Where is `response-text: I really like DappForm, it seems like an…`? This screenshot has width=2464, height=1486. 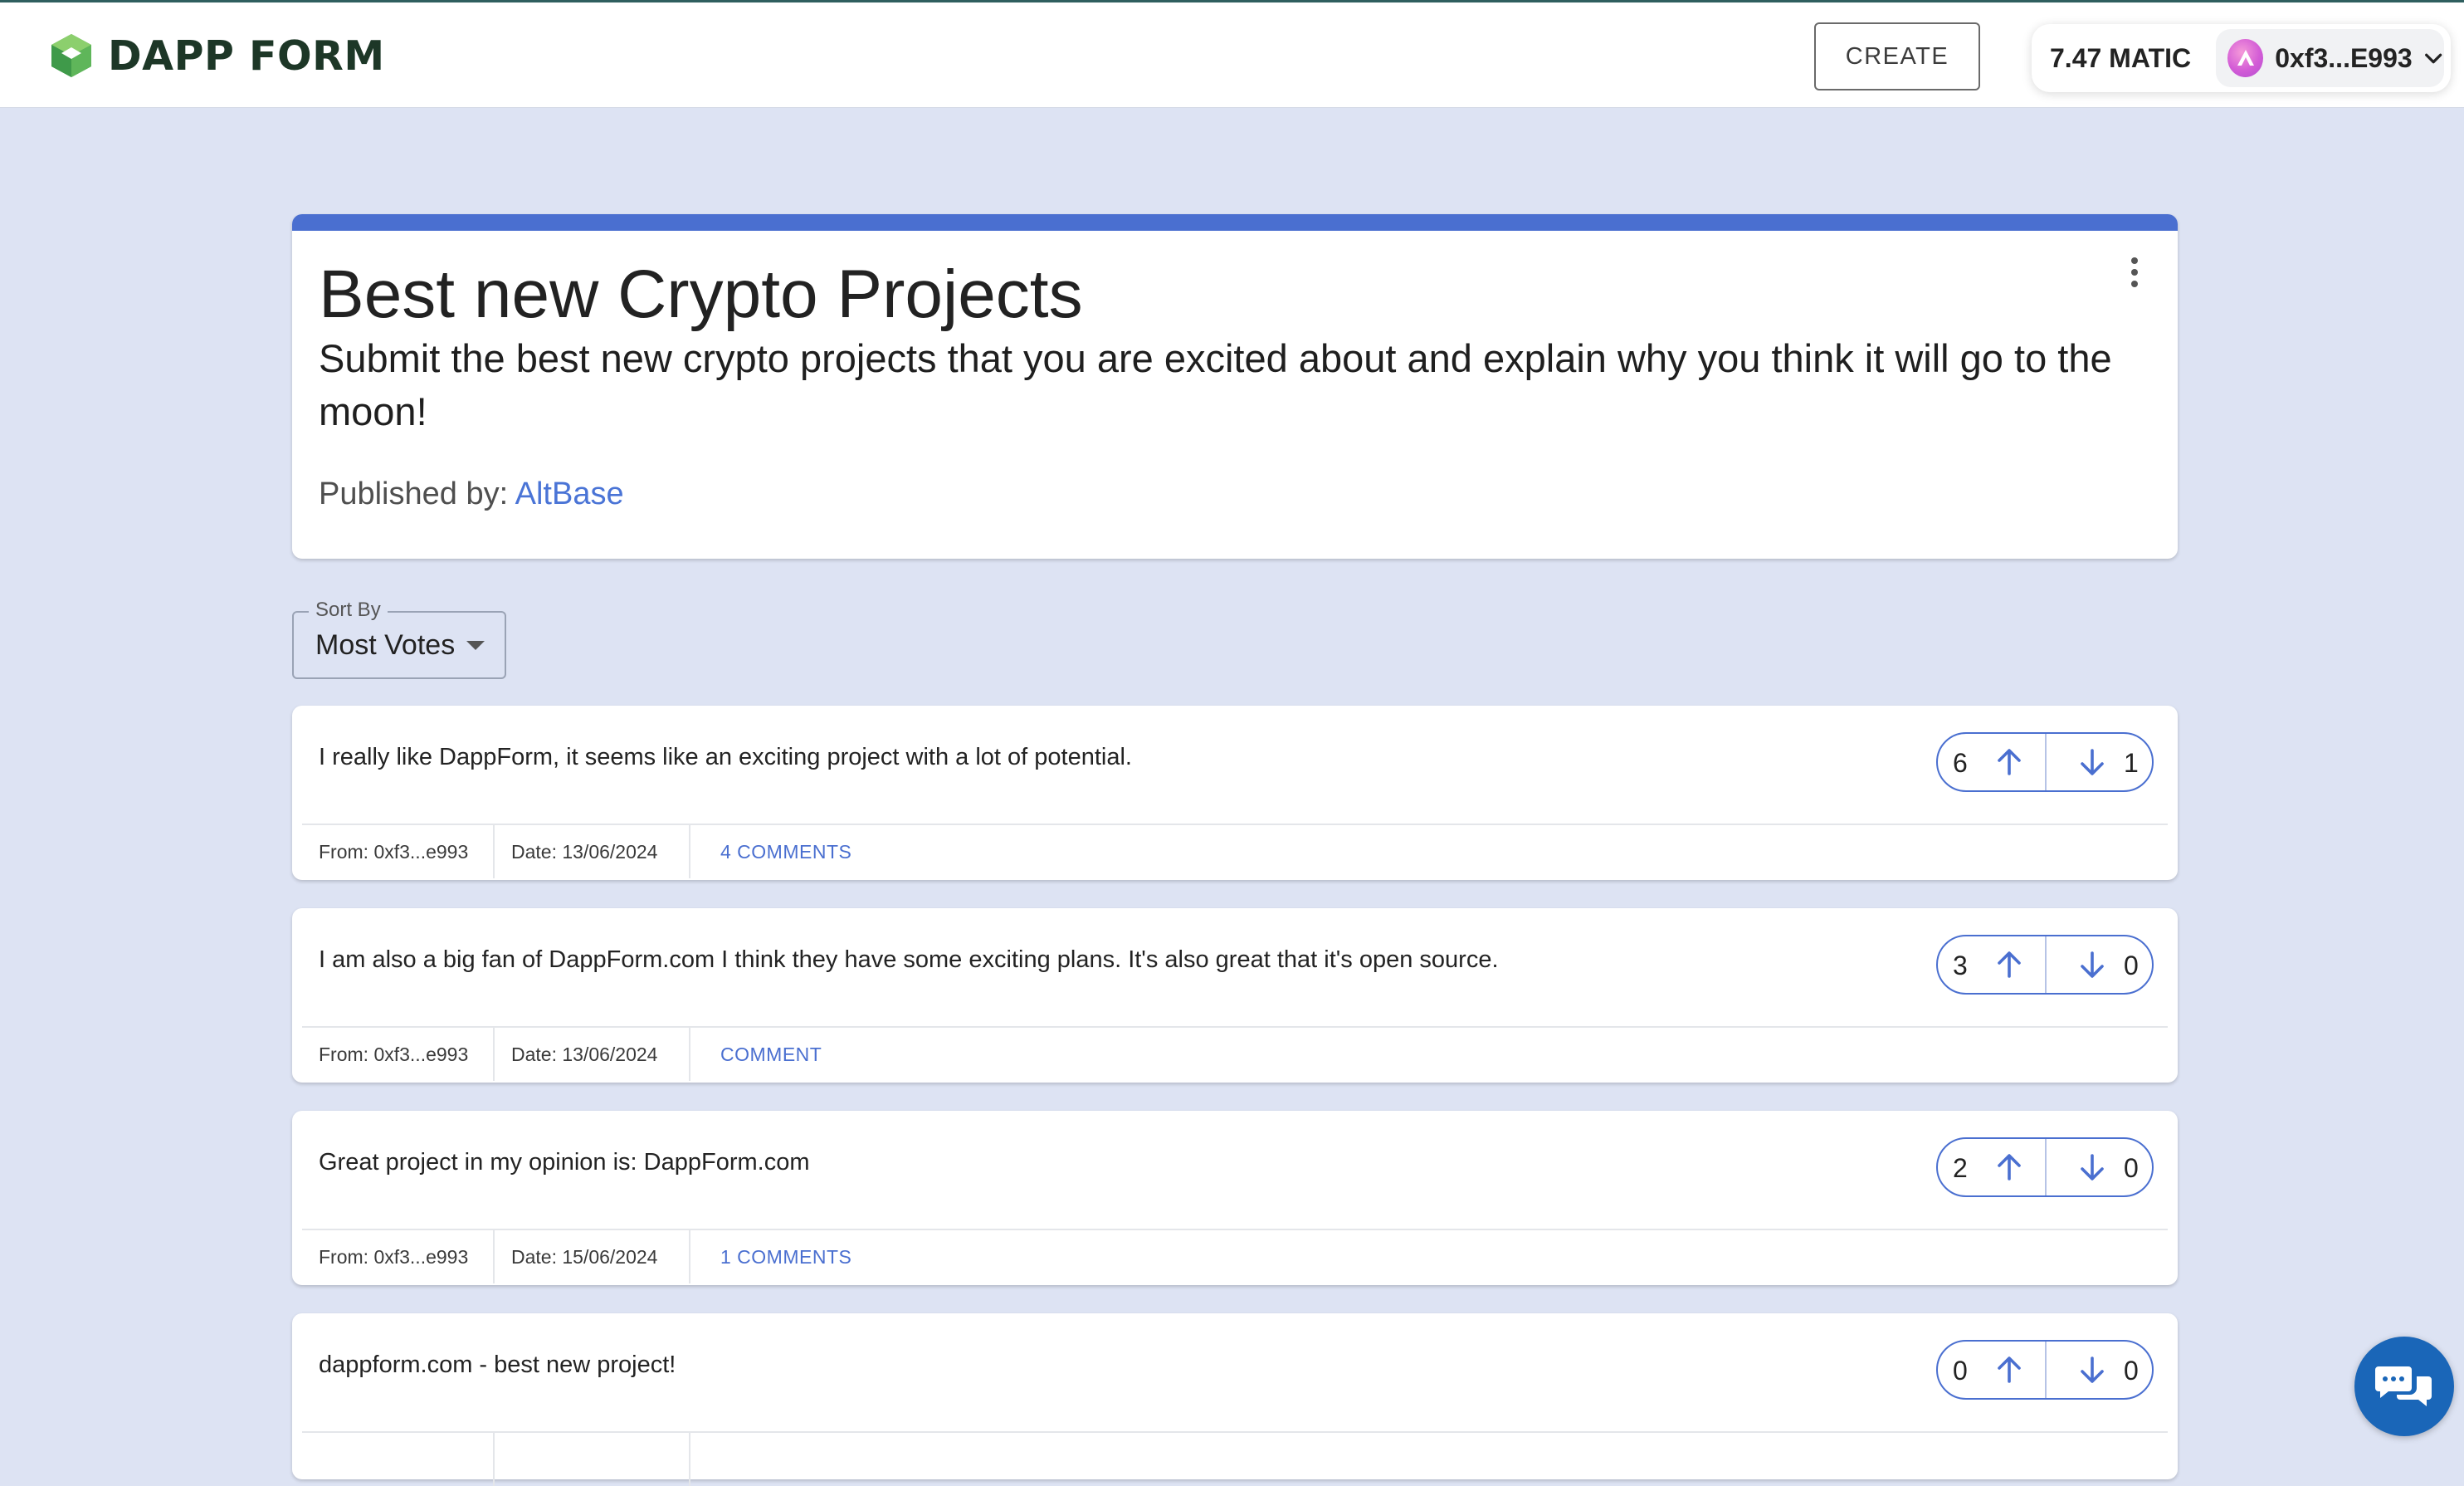
response-text: I really like DappForm, it seems like an… is located at coordinates (725, 757).